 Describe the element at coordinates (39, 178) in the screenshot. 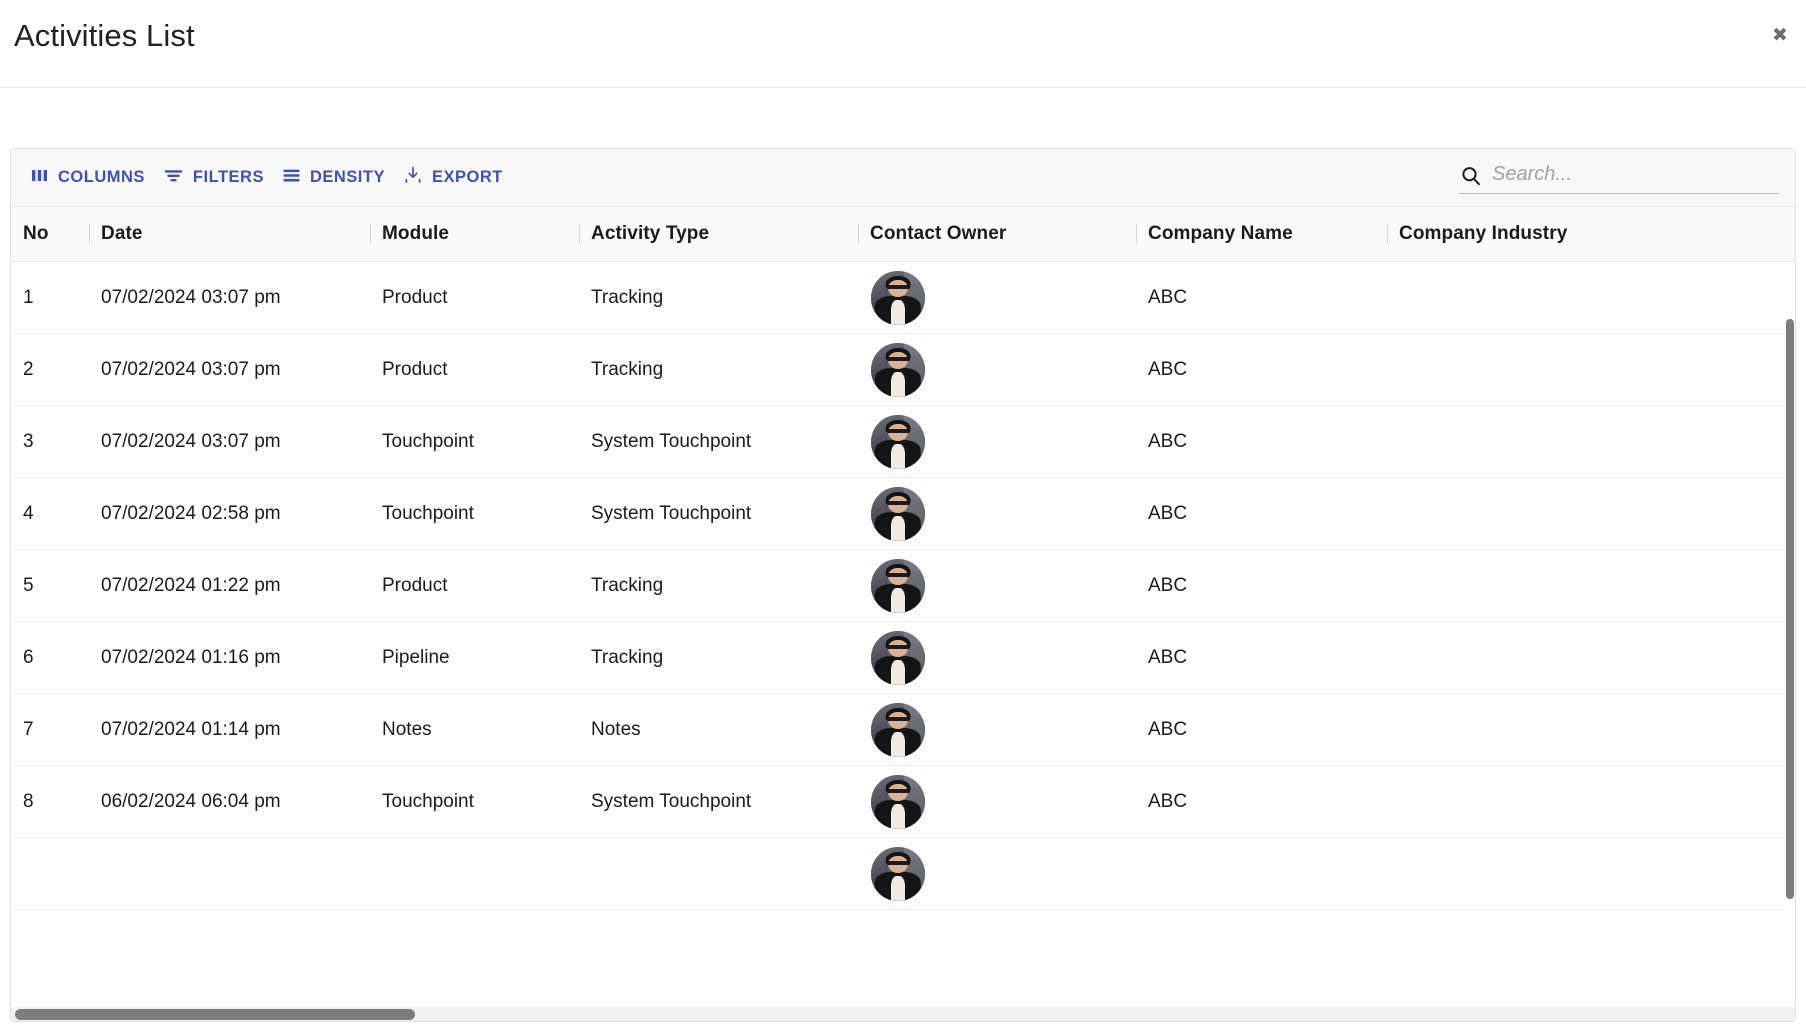

I see `columns-icon` at that location.